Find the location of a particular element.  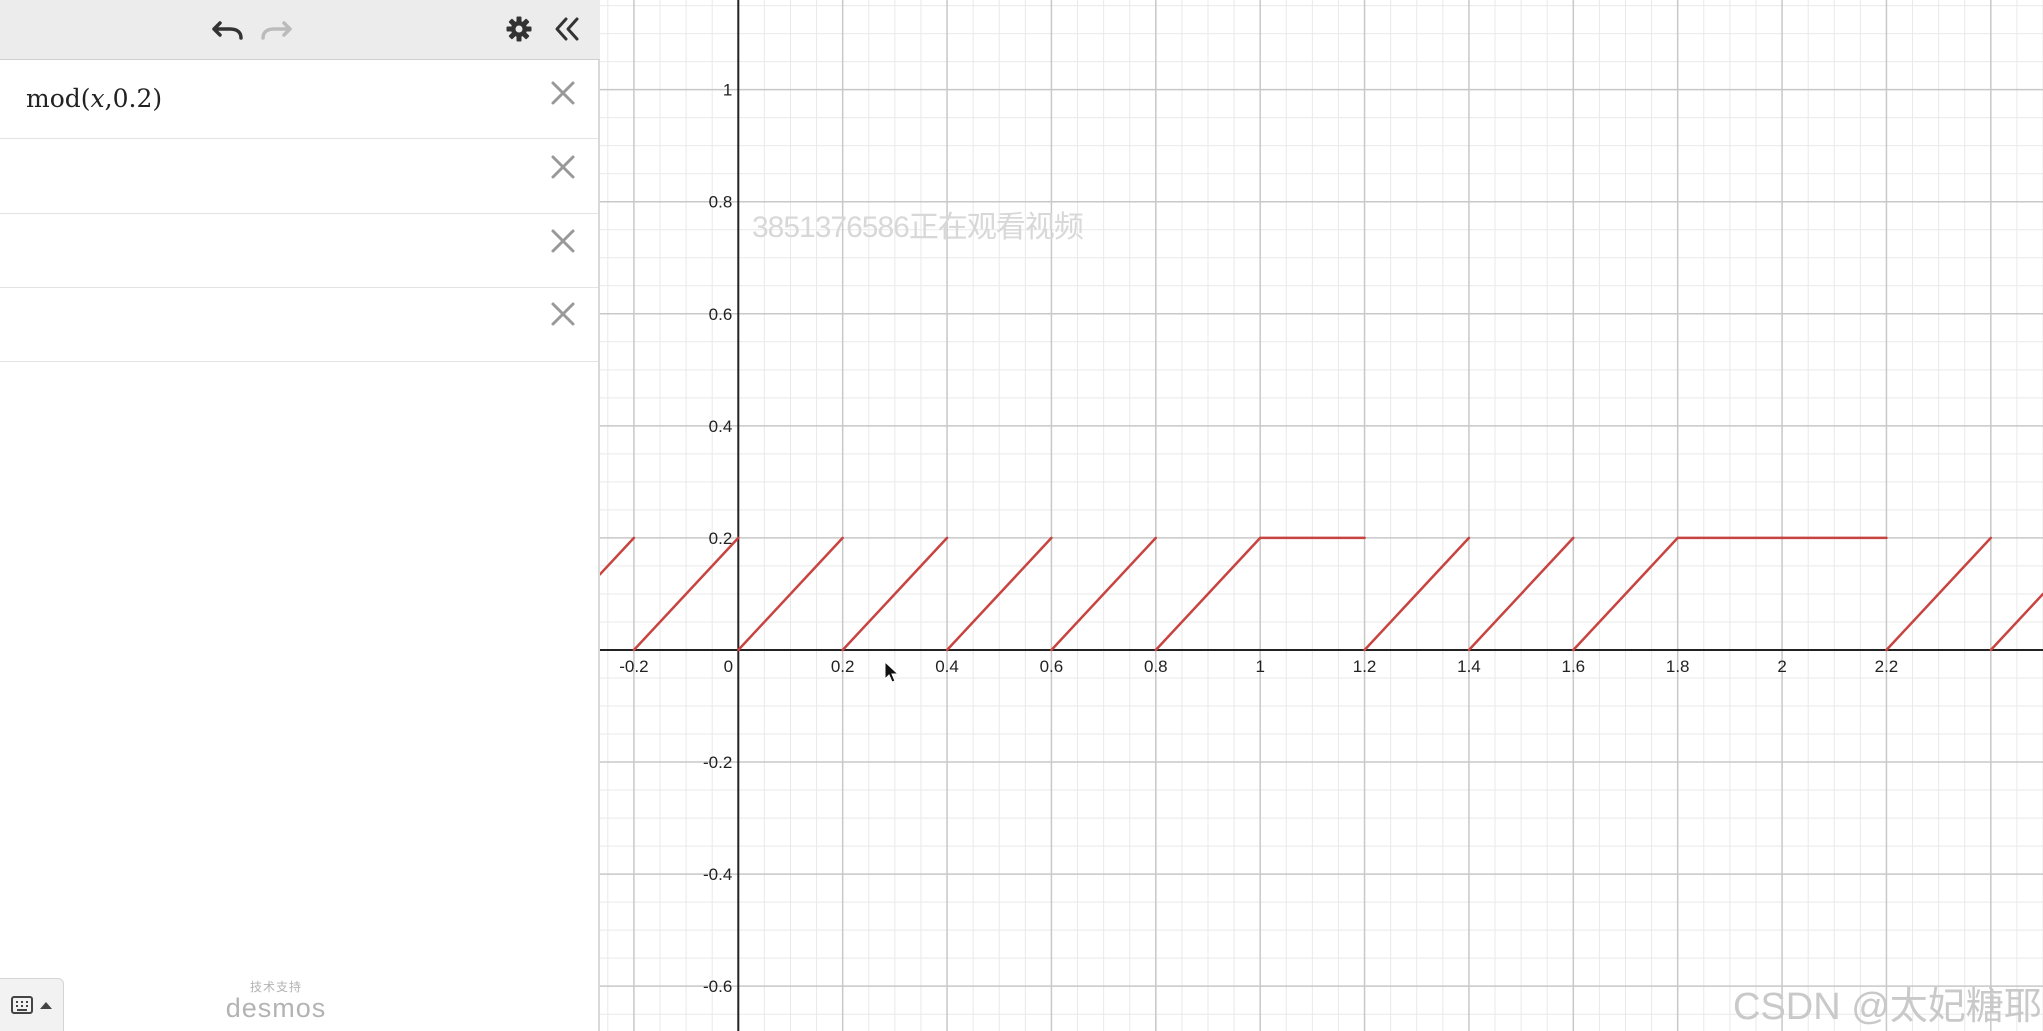

expression-paren-open: ( is located at coordinates (85, 98).